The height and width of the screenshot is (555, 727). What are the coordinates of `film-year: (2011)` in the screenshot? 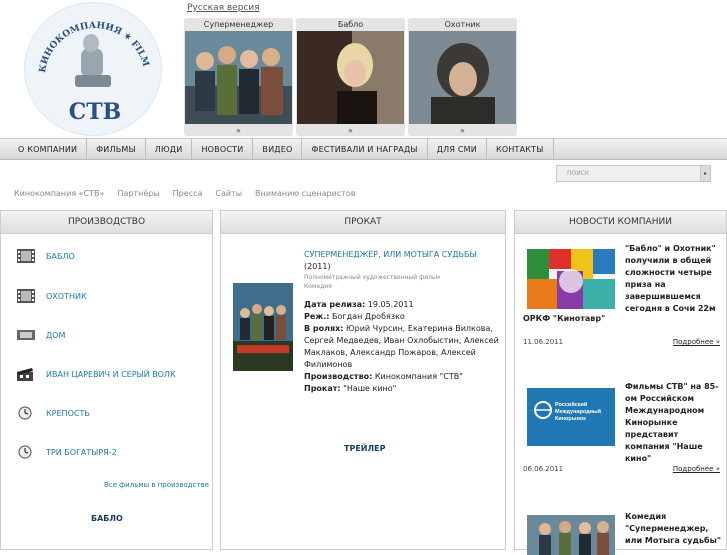 It's located at (317, 266).